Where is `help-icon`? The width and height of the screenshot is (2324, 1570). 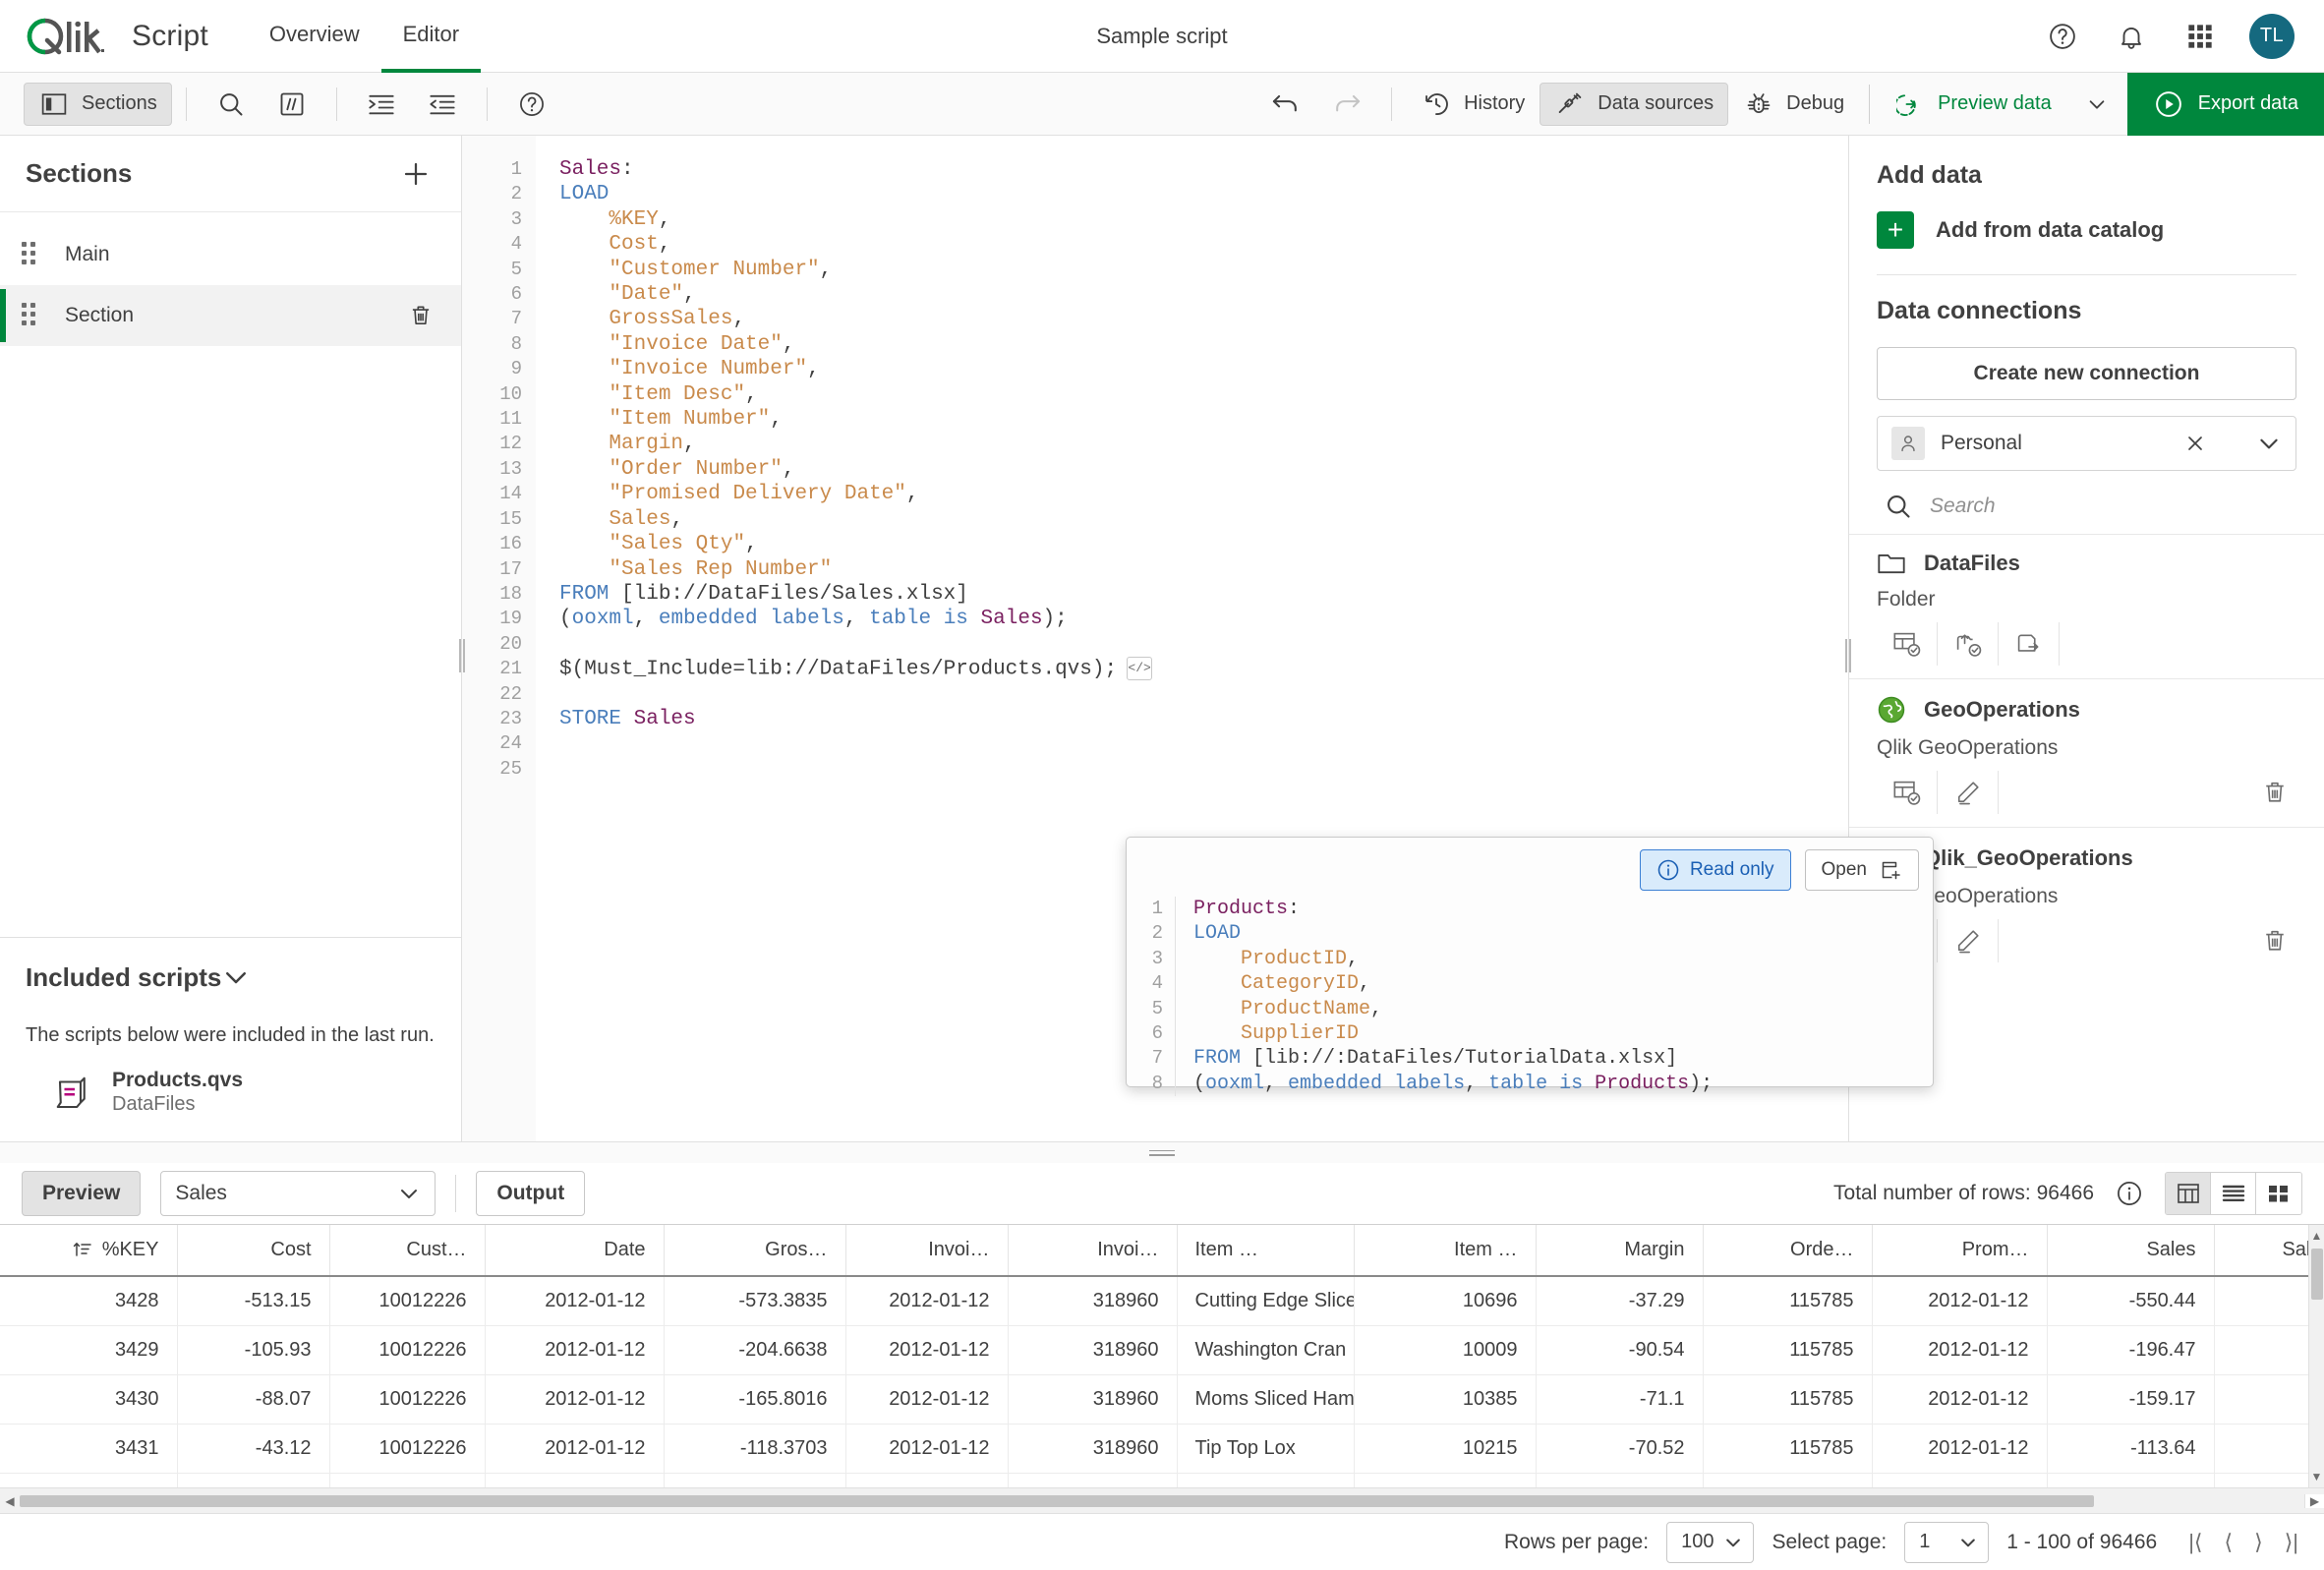 help-icon is located at coordinates (2062, 37).